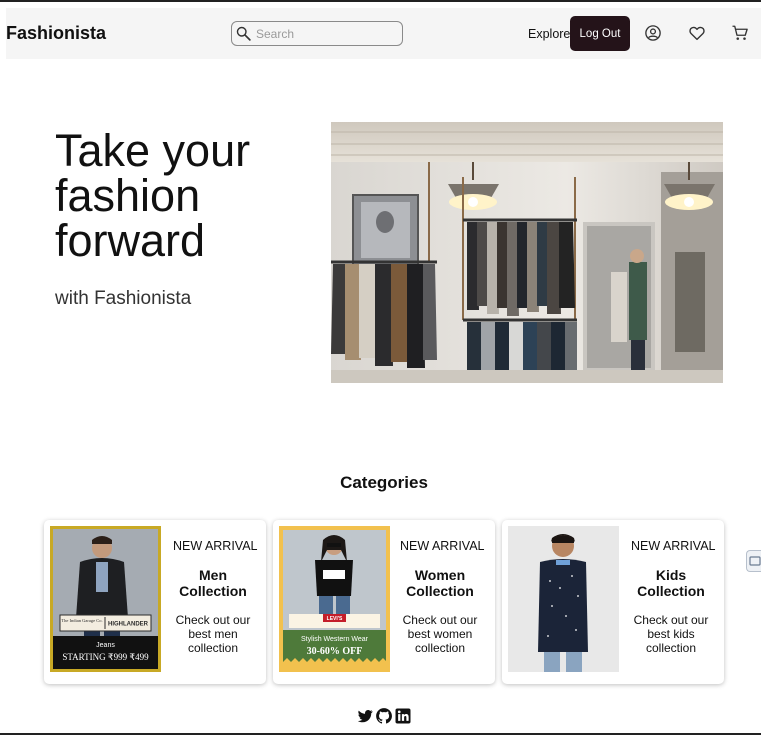 The height and width of the screenshot is (735, 761). What do you see at coordinates (335, 619) in the screenshot?
I see `women-banner-brand: LEVI'S` at bounding box center [335, 619].